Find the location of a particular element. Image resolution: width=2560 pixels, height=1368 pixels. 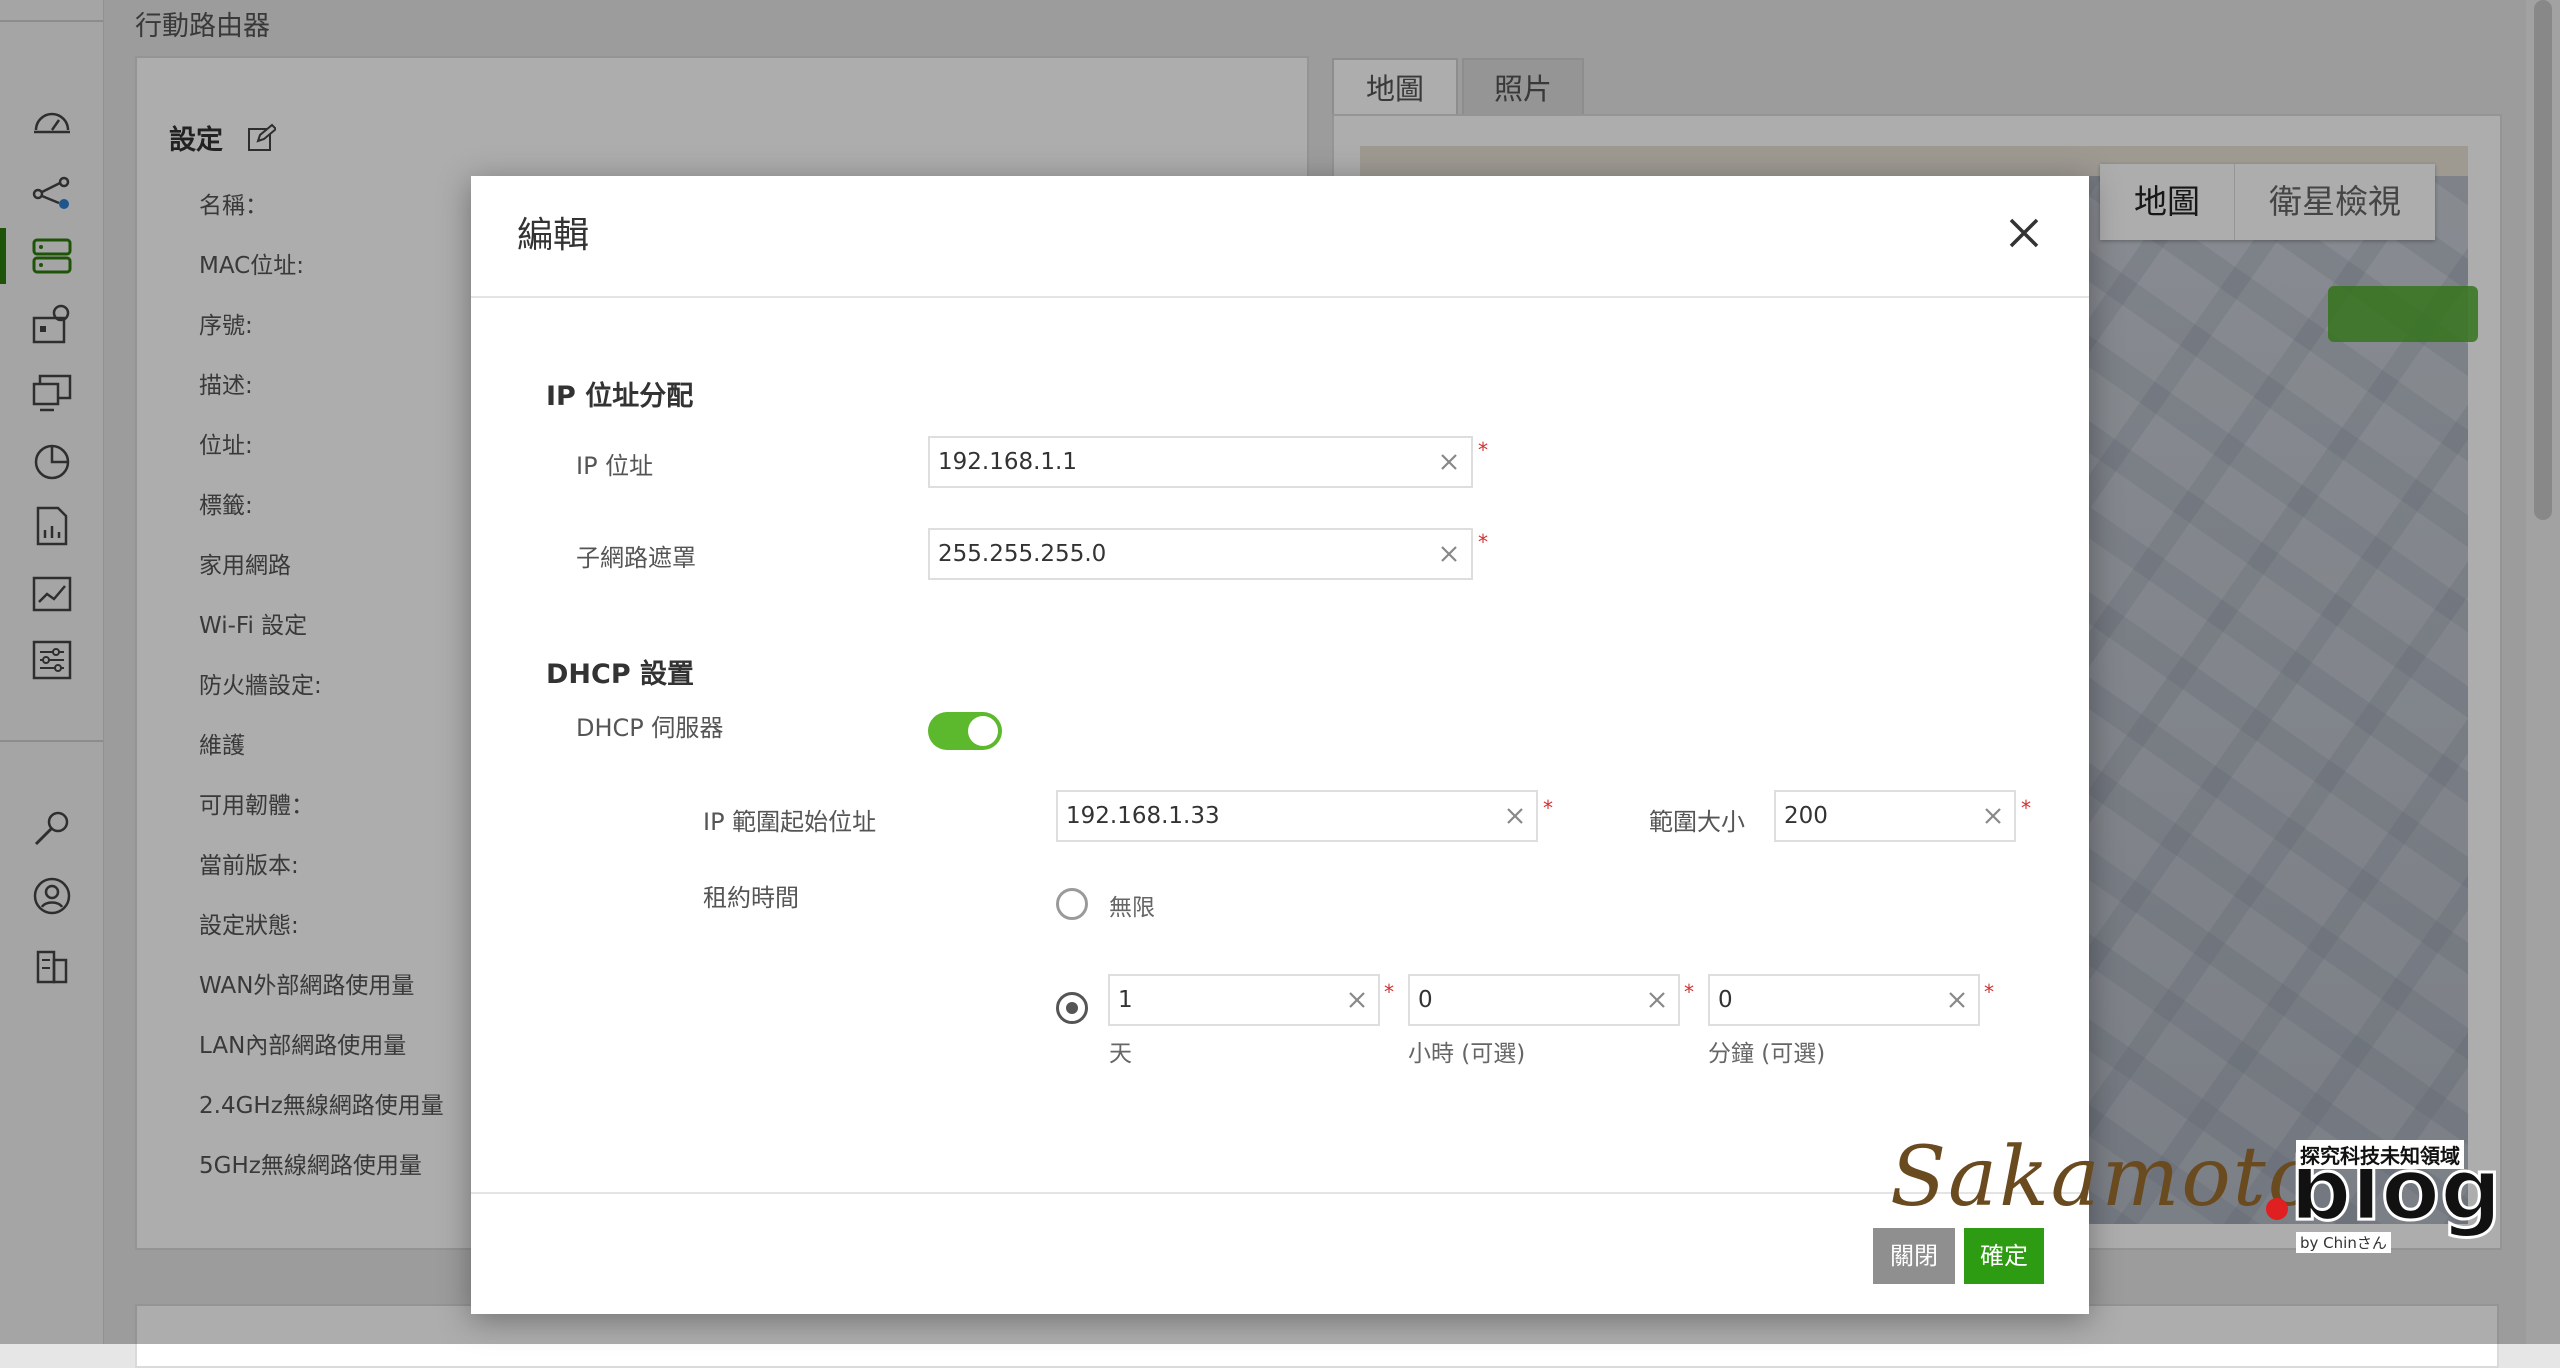

confirm-button: 確定 is located at coordinates (2004, 1256).